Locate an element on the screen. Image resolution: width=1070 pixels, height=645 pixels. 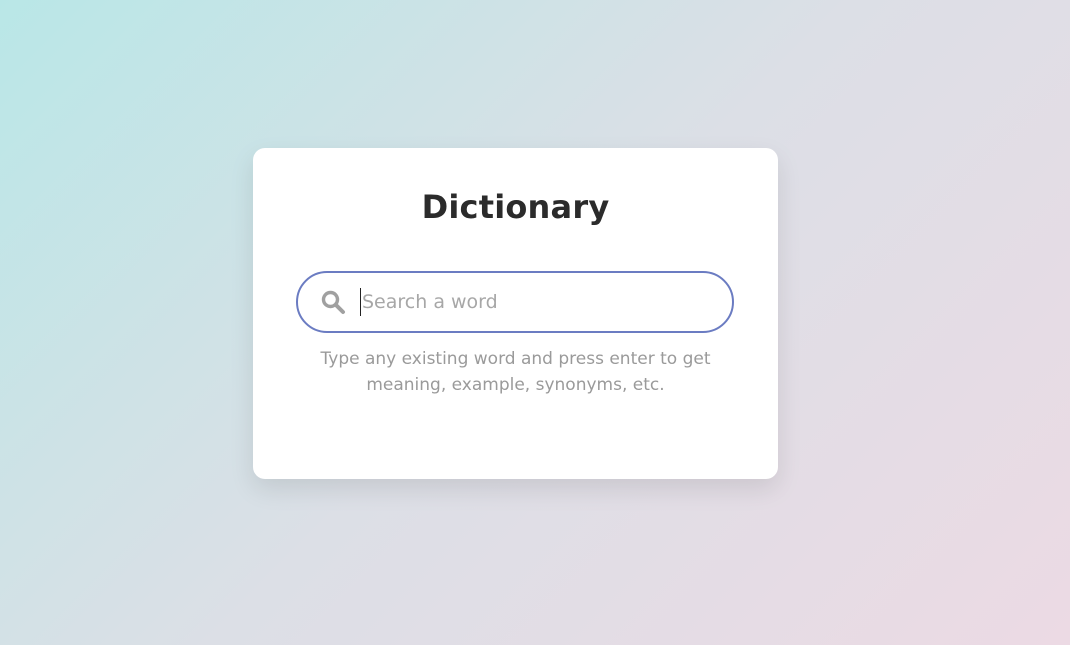
search-input is located at coordinates (536, 302).